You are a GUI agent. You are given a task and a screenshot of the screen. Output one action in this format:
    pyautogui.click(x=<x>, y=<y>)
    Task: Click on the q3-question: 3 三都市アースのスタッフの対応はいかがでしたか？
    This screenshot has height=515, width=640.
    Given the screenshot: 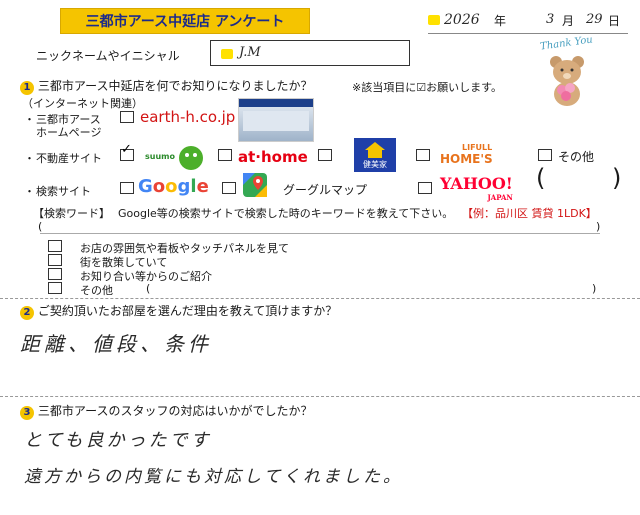 What is the action you would take?
    pyautogui.click(x=166, y=411)
    